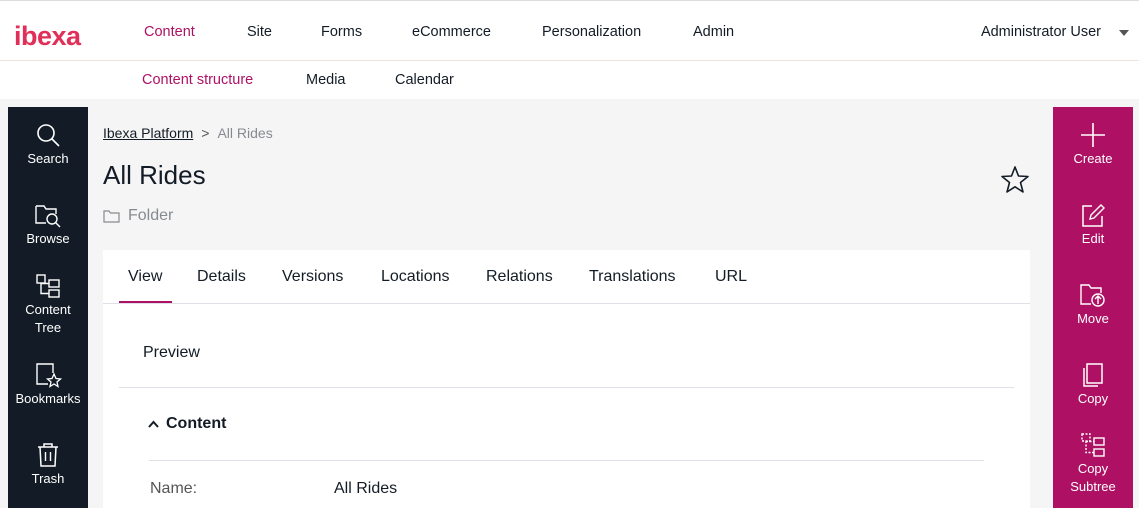 The image size is (1139, 508). I want to click on sidebar-item-label: Browse, so click(48, 238).